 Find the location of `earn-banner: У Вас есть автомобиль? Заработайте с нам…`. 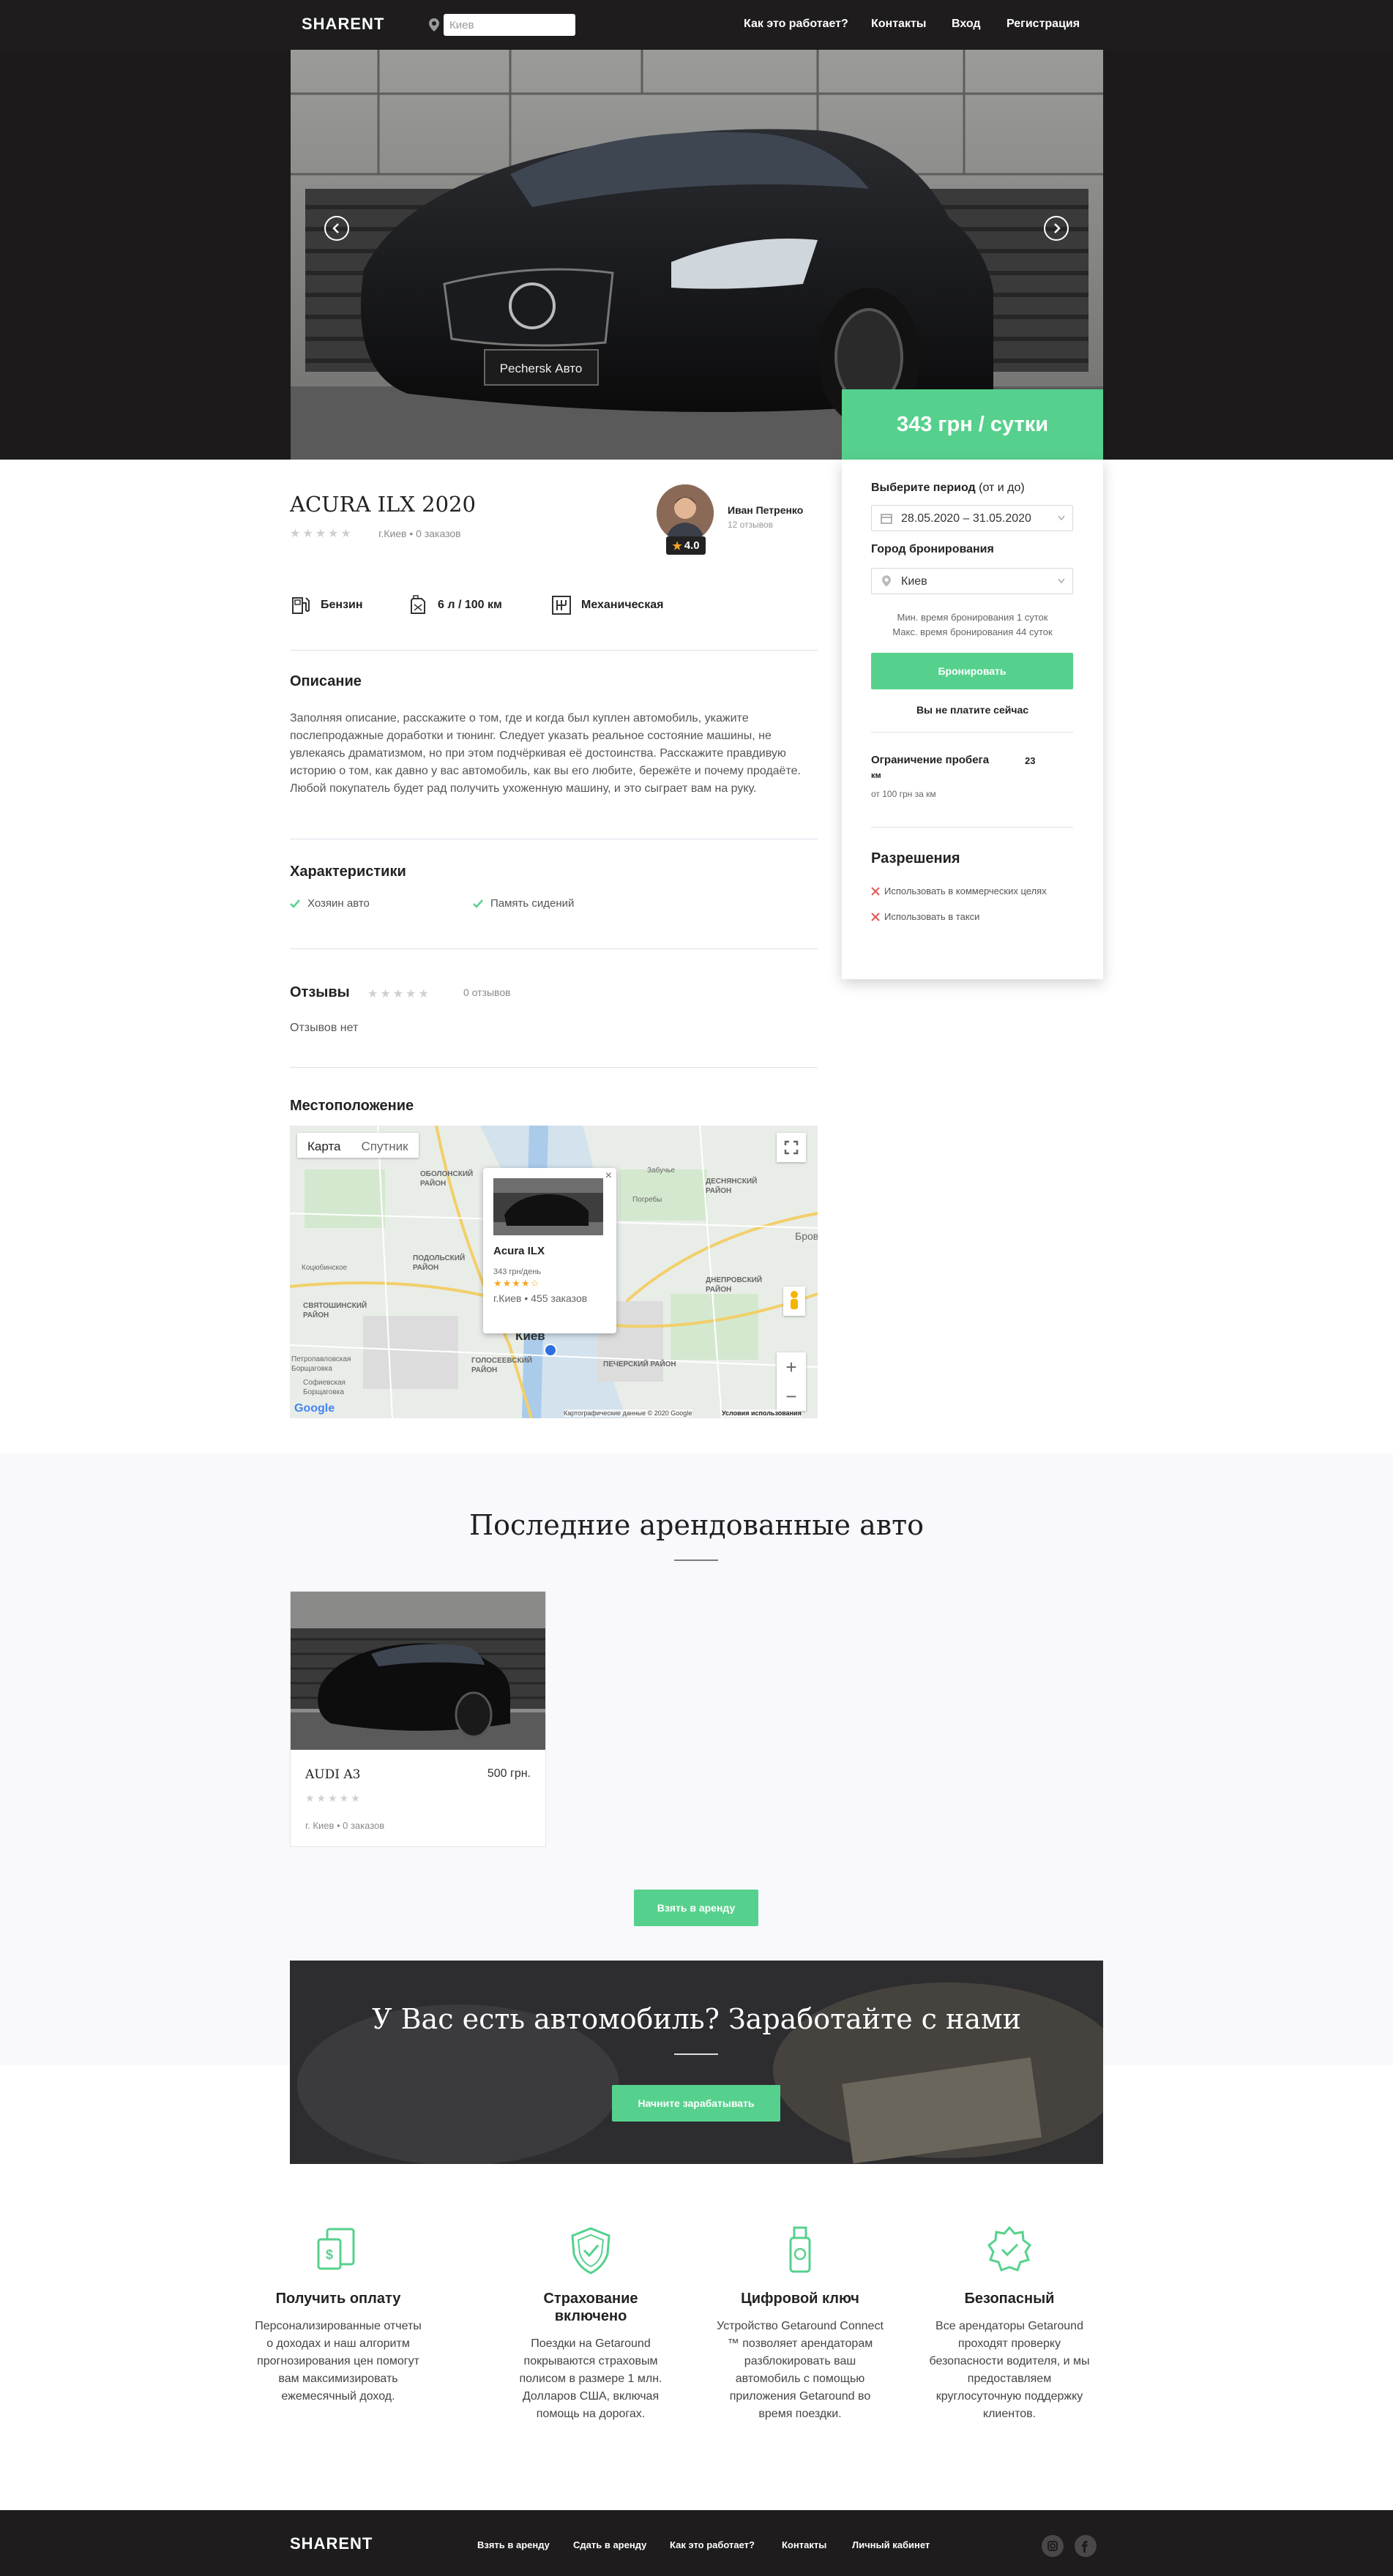

earn-banner: У Вас есть автомобиль? Заработайте с нам… is located at coordinates (696, 2062).